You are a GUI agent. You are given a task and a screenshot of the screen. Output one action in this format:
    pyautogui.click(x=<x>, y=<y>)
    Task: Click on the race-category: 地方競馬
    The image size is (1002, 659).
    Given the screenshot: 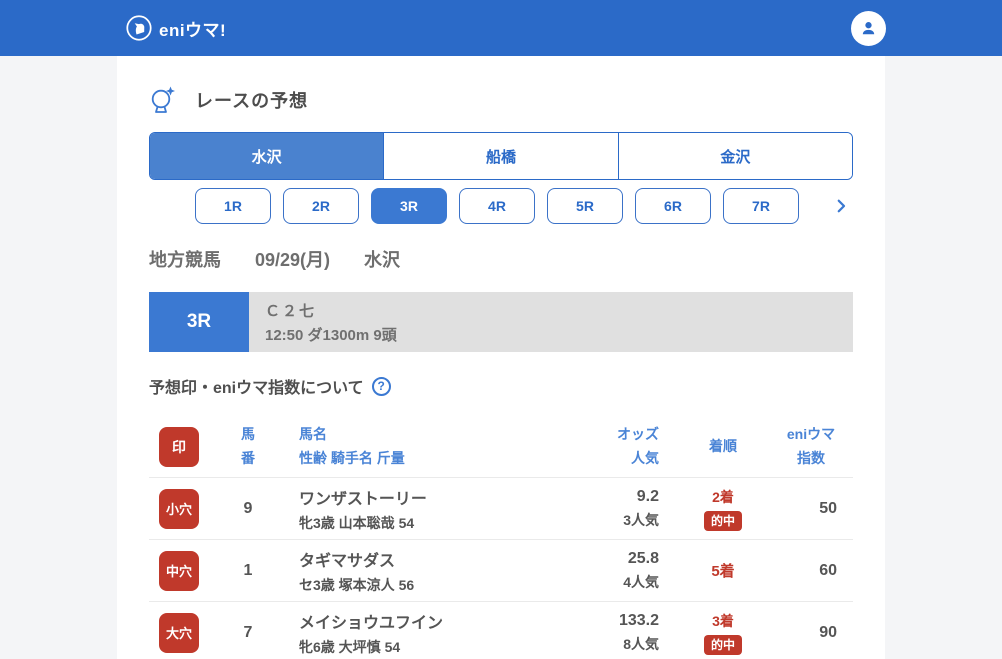 What is the action you would take?
    pyautogui.click(x=185, y=260)
    